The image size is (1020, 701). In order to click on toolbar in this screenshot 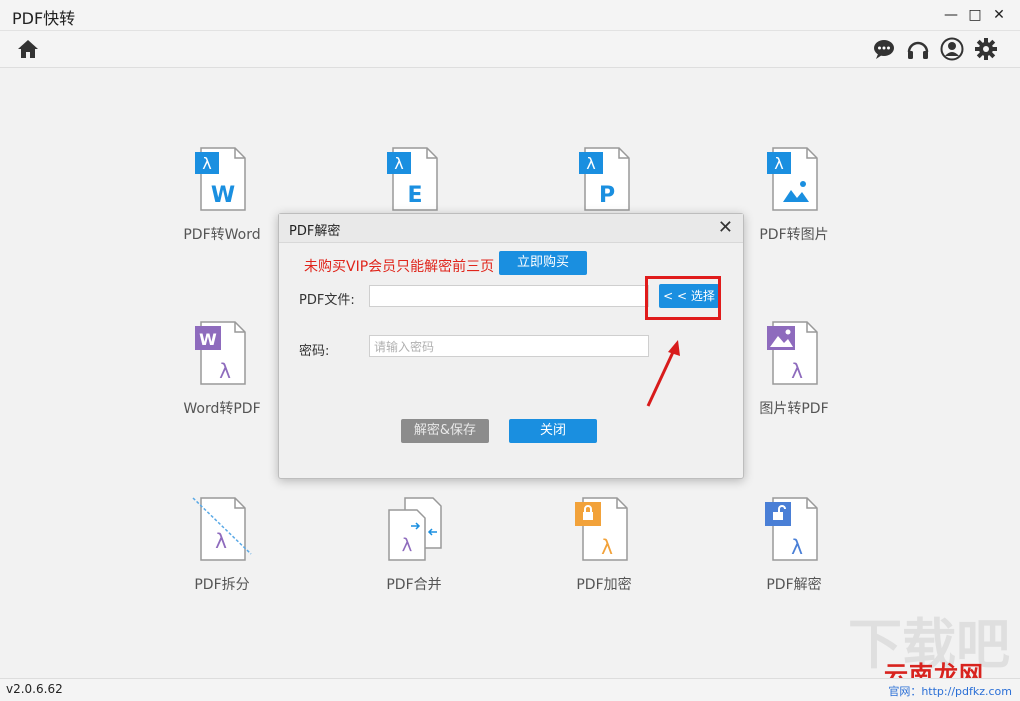, I will do `click(510, 49)`.